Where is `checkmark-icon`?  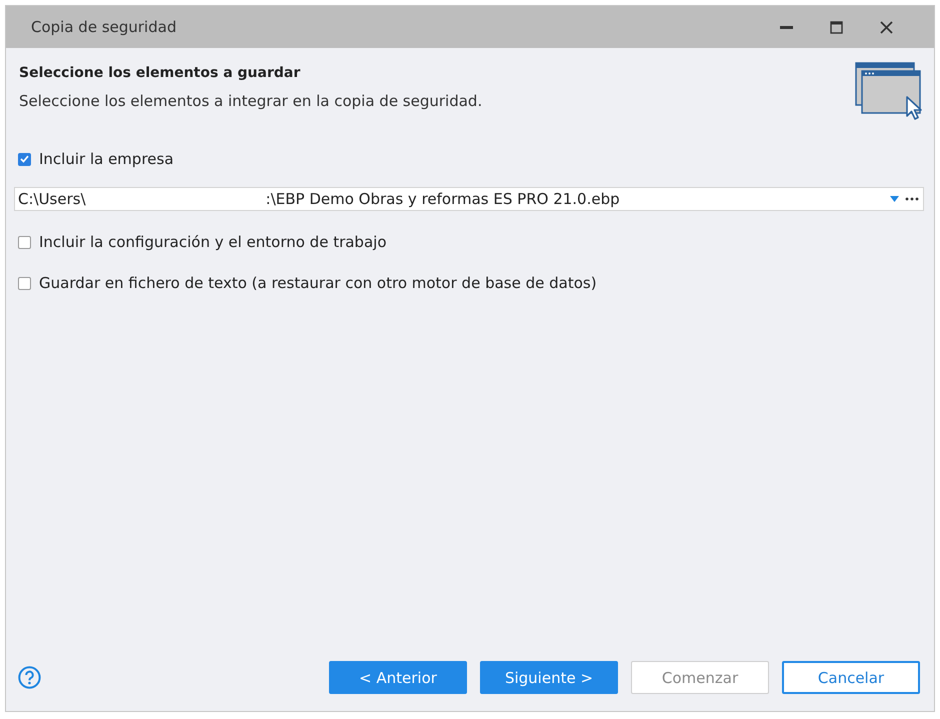 checkmark-icon is located at coordinates (24, 159).